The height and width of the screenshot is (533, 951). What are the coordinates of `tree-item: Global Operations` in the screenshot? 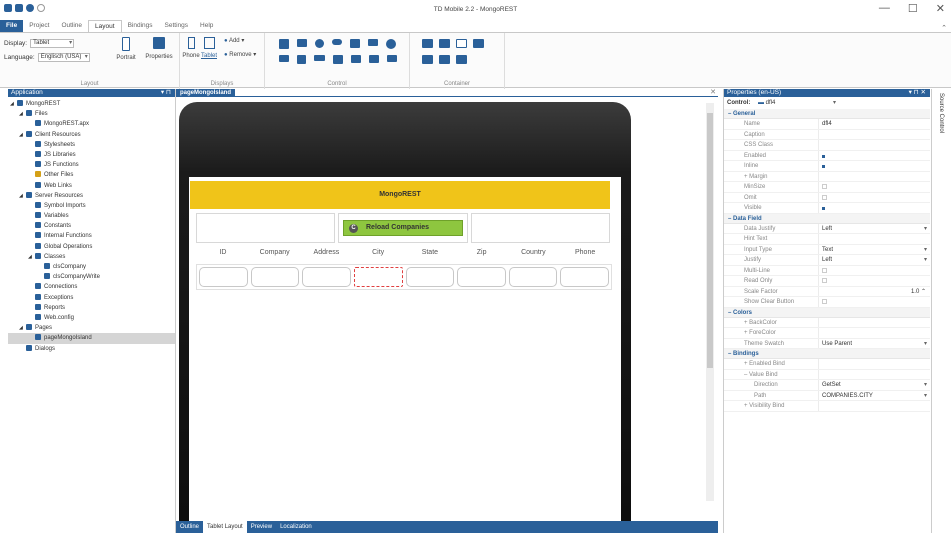 It's located at (91, 247).